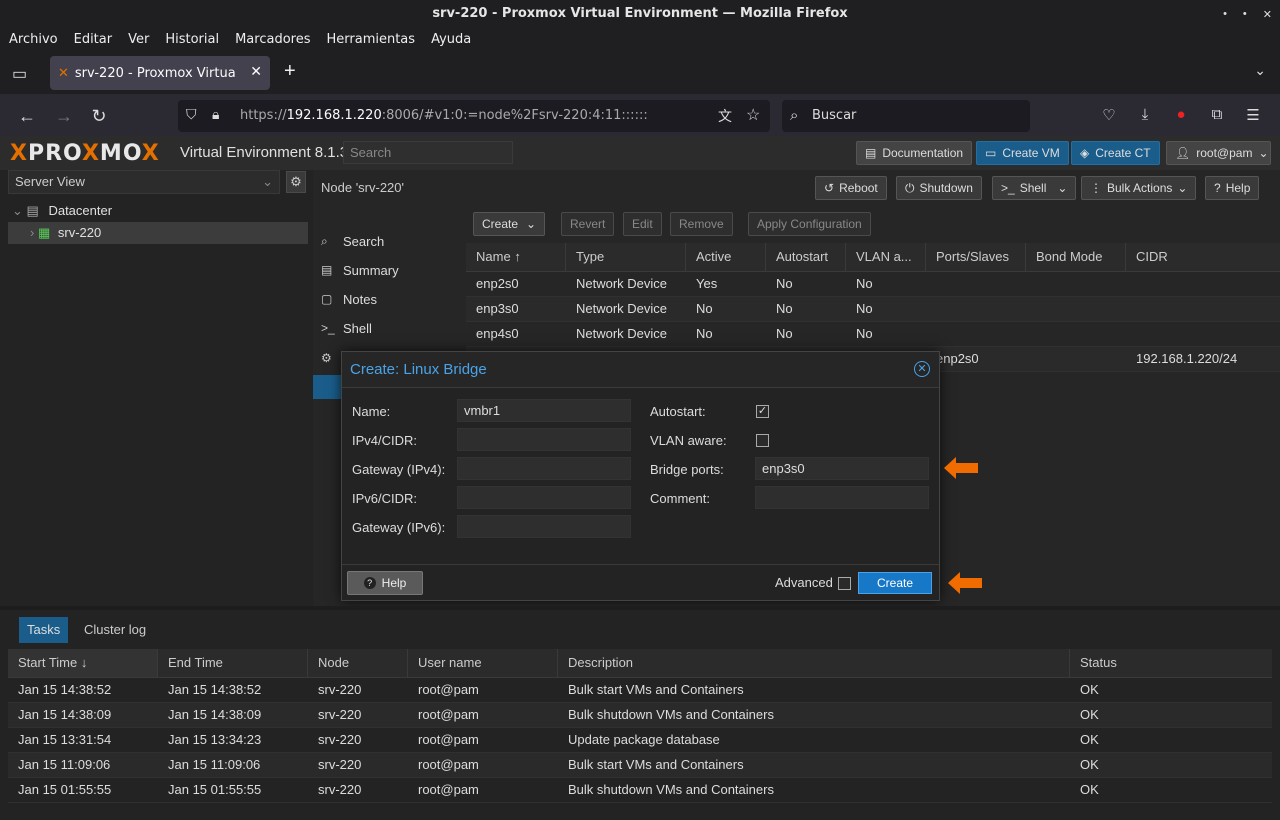 This screenshot has width=1280, height=820. Describe the element at coordinates (544, 497) in the screenshot. I see `ipv6-field` at that location.